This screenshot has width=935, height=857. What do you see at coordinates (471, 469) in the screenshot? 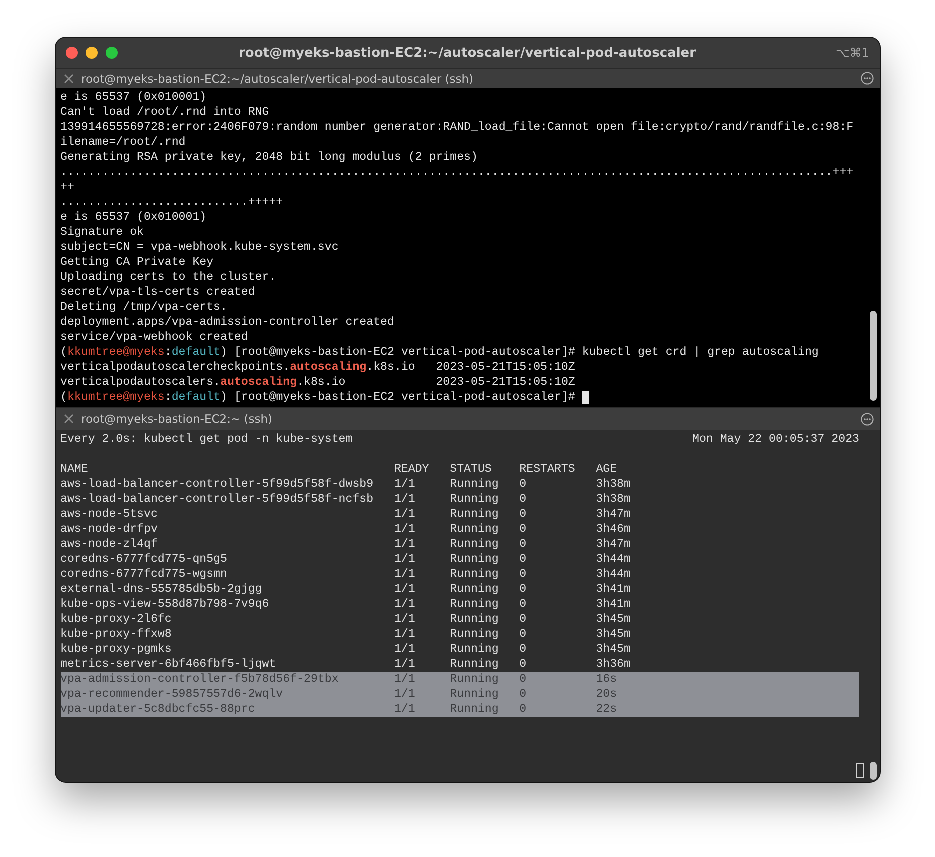
I see `column-header: STATUS` at bounding box center [471, 469].